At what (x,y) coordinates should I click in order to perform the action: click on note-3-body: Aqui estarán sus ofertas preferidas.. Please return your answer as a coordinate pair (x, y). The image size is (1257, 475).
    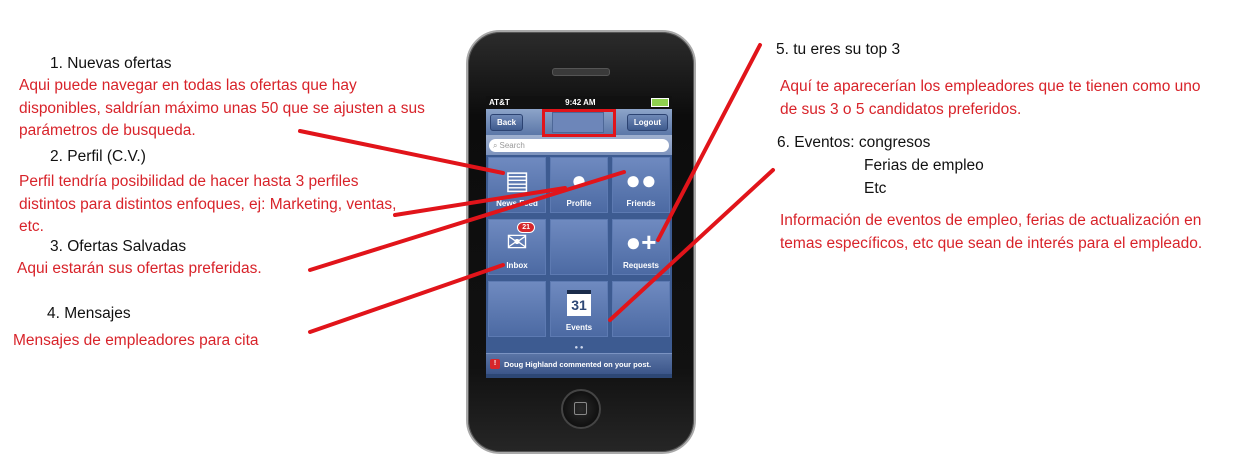
    Looking at the image, I should click on (139, 268).